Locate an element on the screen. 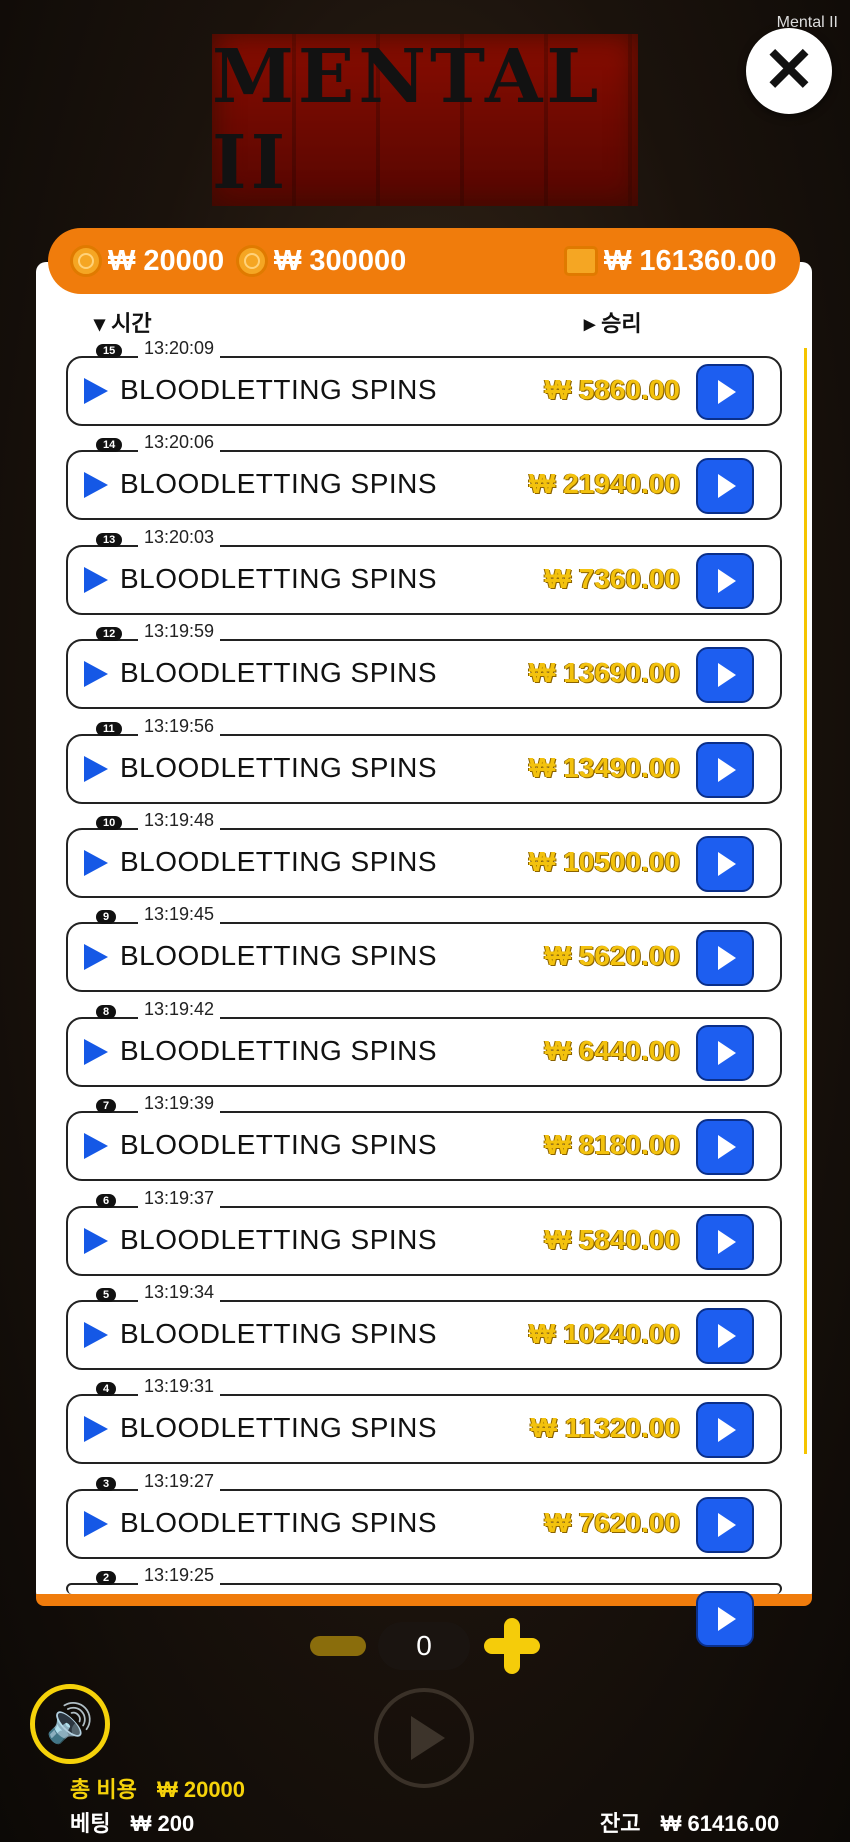  history-row: 14 13:20:06 BLOODLETTING SPINS ₩ 21940.00 is located at coordinates (424, 476).